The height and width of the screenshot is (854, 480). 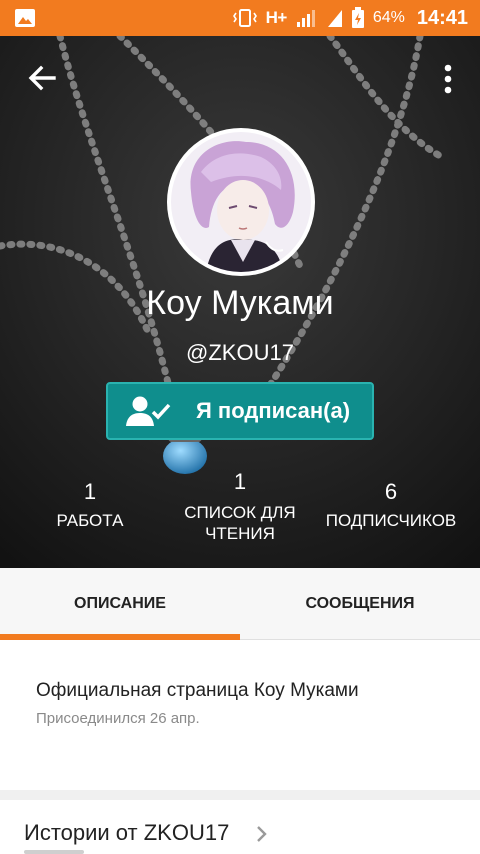 What do you see at coordinates (240, 827) in the screenshot?
I see `stories-section: Истории от ZKOU17` at bounding box center [240, 827].